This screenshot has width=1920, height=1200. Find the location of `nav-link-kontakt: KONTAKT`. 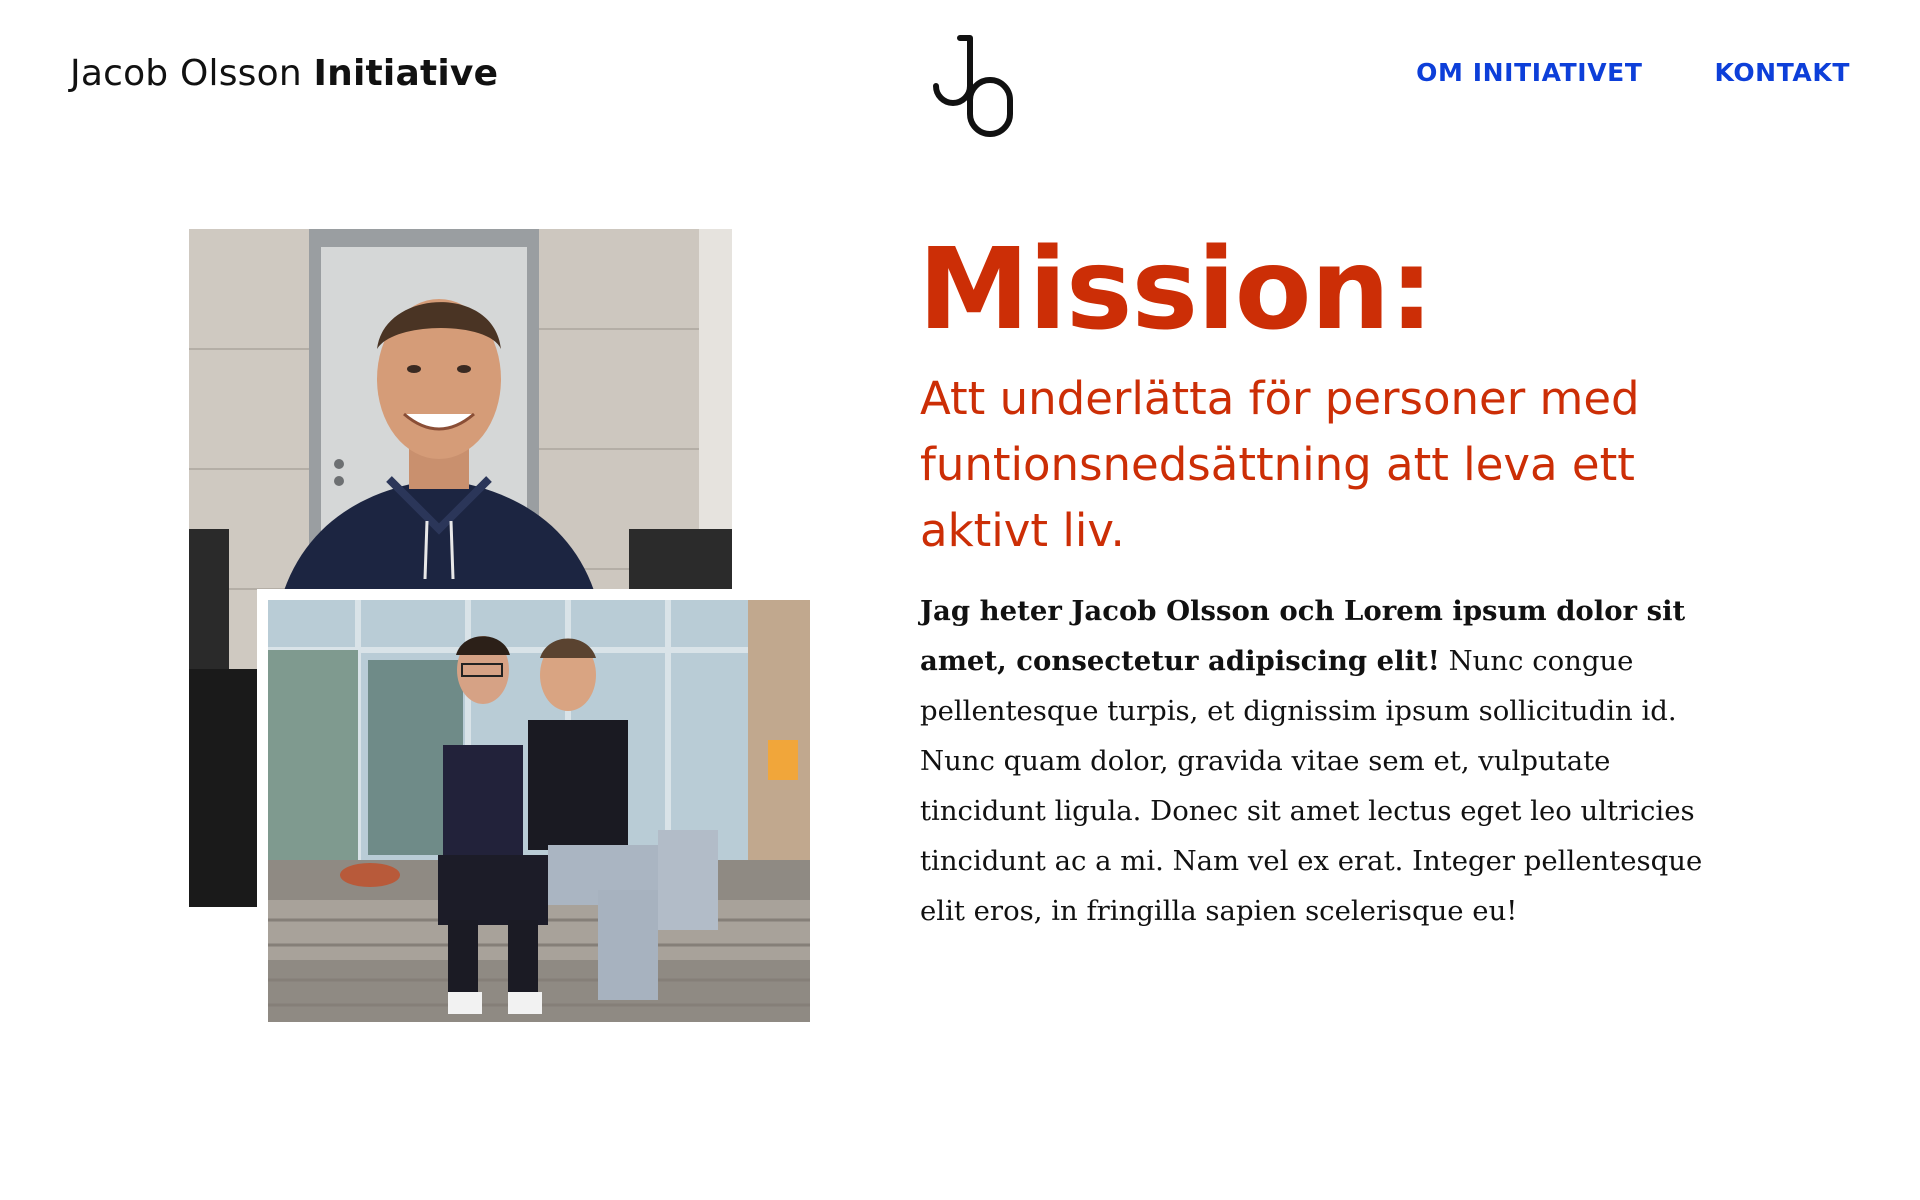

nav-link-kontakt: KONTAKT is located at coordinates (1782, 73).